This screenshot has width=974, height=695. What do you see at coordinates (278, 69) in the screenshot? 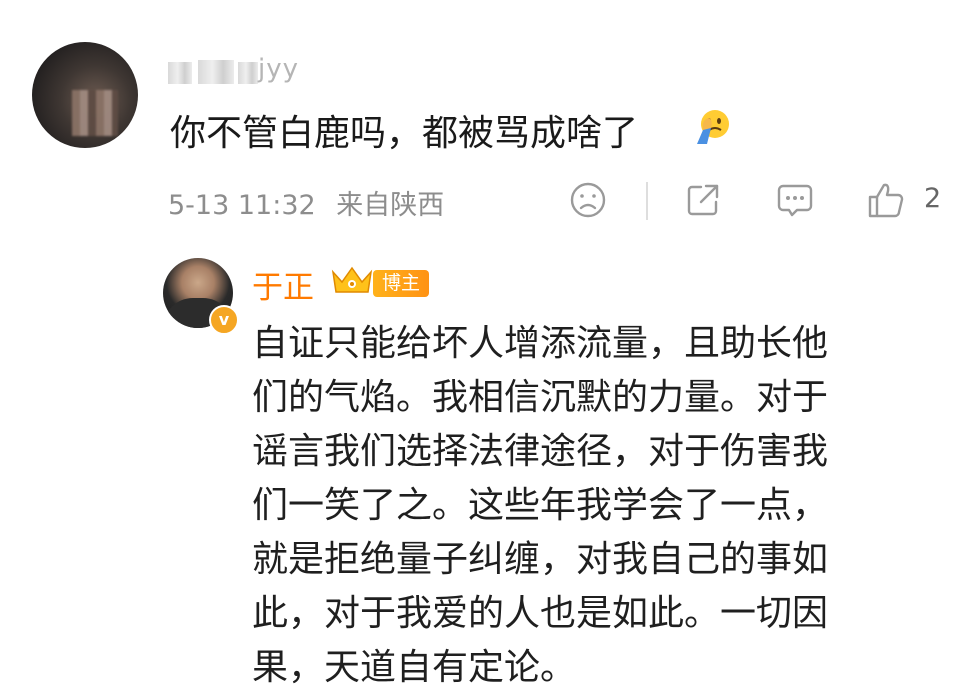
I see `commenter-username: jyy` at bounding box center [278, 69].